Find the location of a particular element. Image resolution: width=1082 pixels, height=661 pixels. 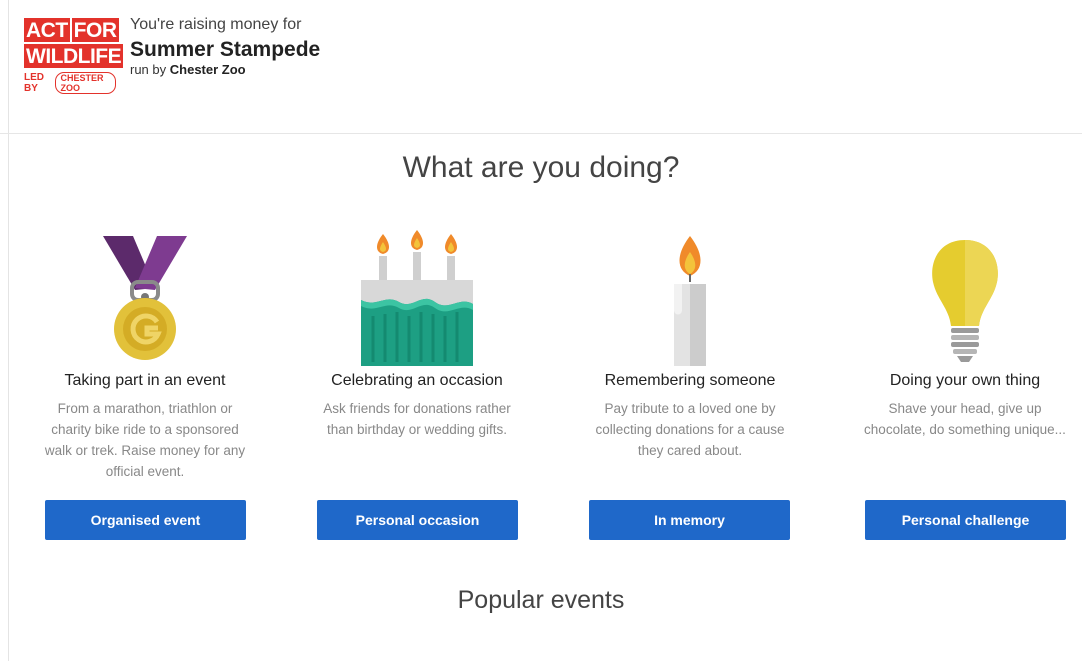

run-by-line: run by Chester Zoo is located at coordinates (225, 69).